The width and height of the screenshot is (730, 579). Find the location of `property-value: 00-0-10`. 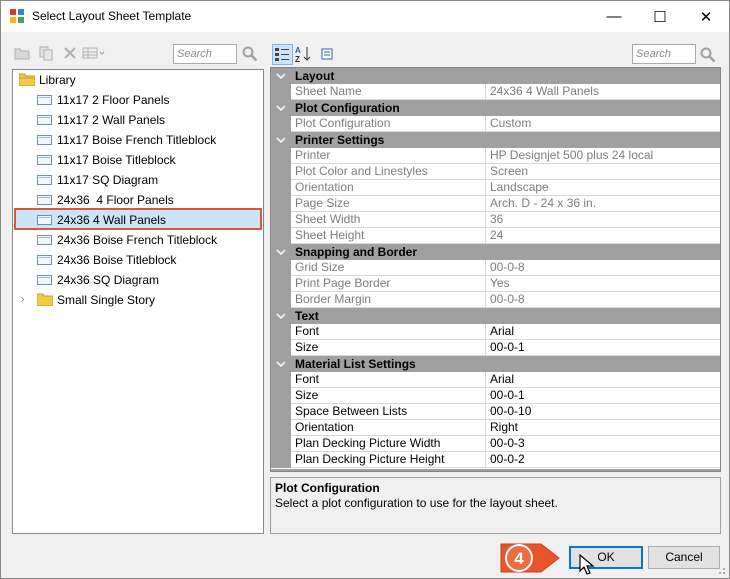

property-value: 00-0-10 is located at coordinates (603, 412).